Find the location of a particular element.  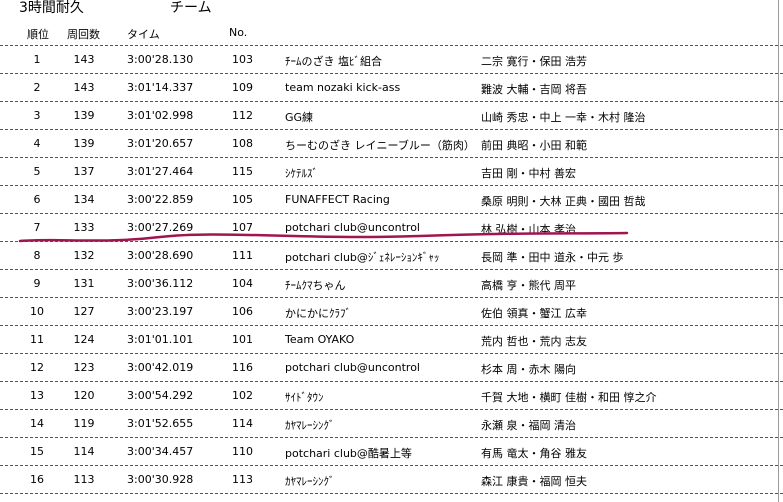

cell-rank: 16 is located at coordinates (37, 479).